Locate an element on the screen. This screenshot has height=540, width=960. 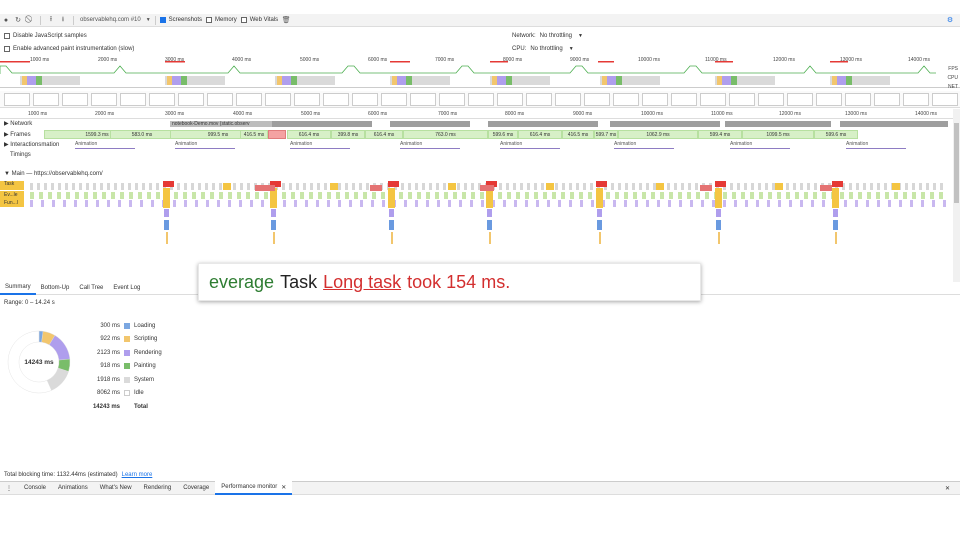
drawer-tab-console: Console is located at coordinates (35, 488).